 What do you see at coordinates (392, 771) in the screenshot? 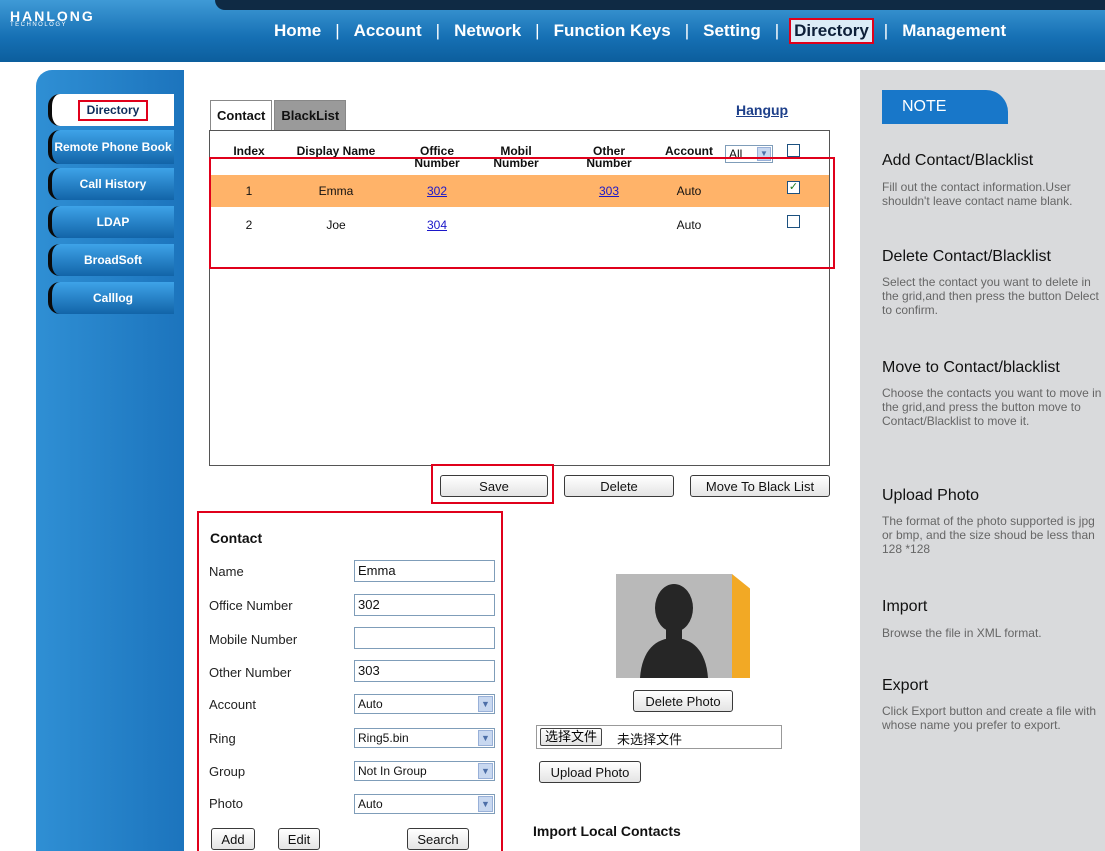
I see `group-select-value: Not In Group` at bounding box center [392, 771].